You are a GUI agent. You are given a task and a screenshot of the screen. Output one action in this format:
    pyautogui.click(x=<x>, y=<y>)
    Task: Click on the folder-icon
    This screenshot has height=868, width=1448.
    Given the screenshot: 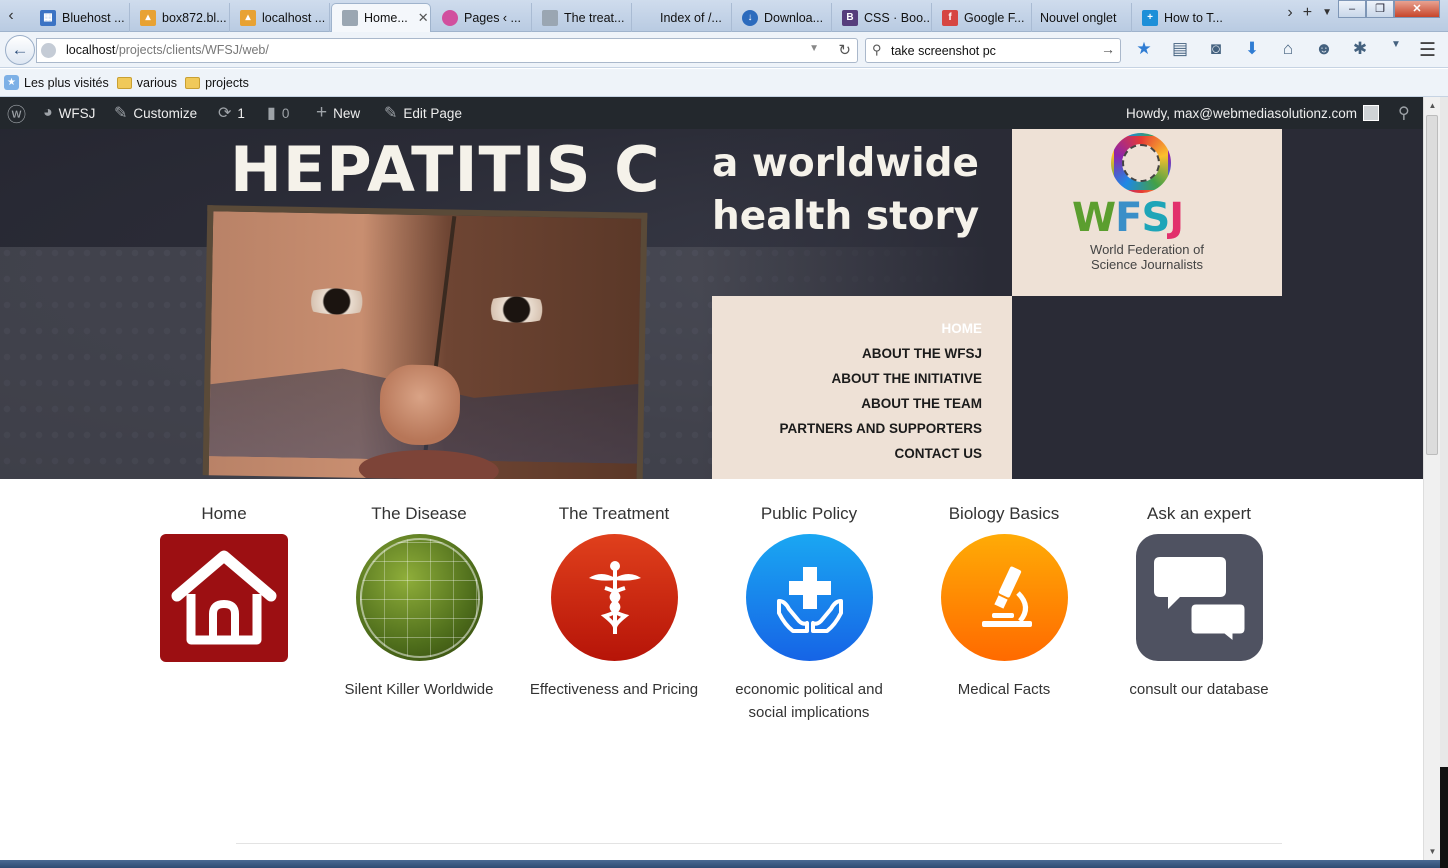 What is the action you would take?
    pyautogui.click(x=124, y=82)
    